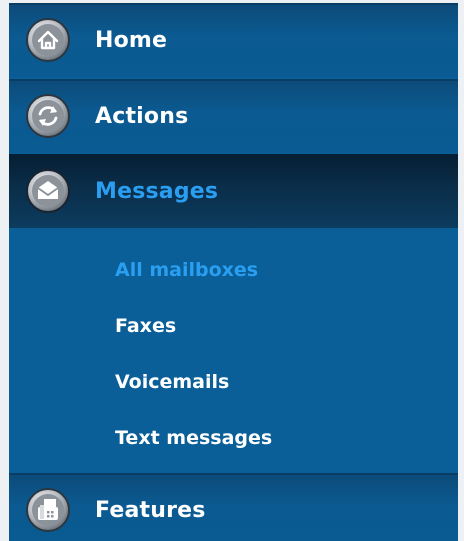  What do you see at coordinates (142, 116) in the screenshot?
I see `nav-item-label: Actions` at bounding box center [142, 116].